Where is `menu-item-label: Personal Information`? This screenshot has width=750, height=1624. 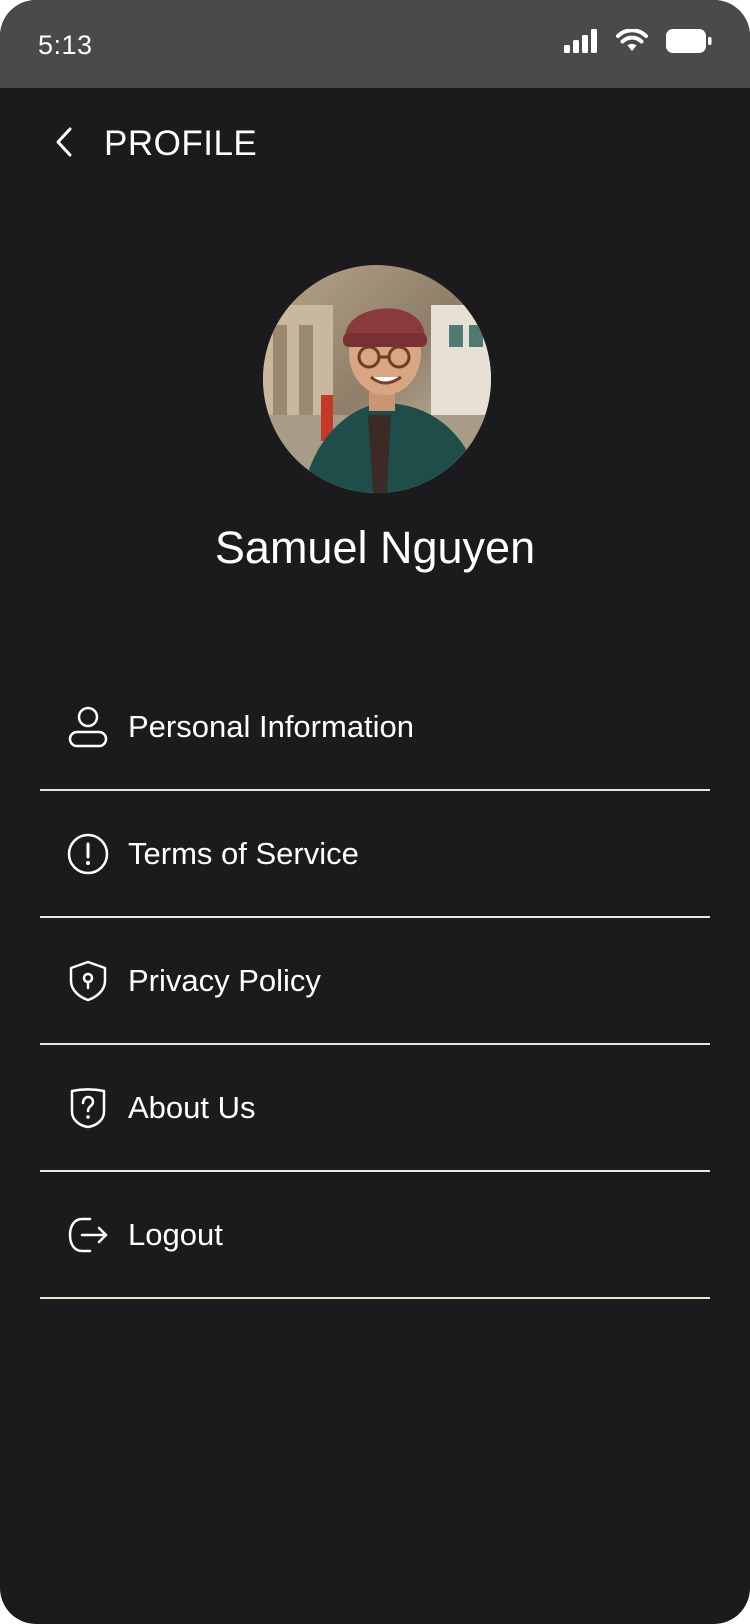
menu-item-label: Personal Information is located at coordinates (271, 726).